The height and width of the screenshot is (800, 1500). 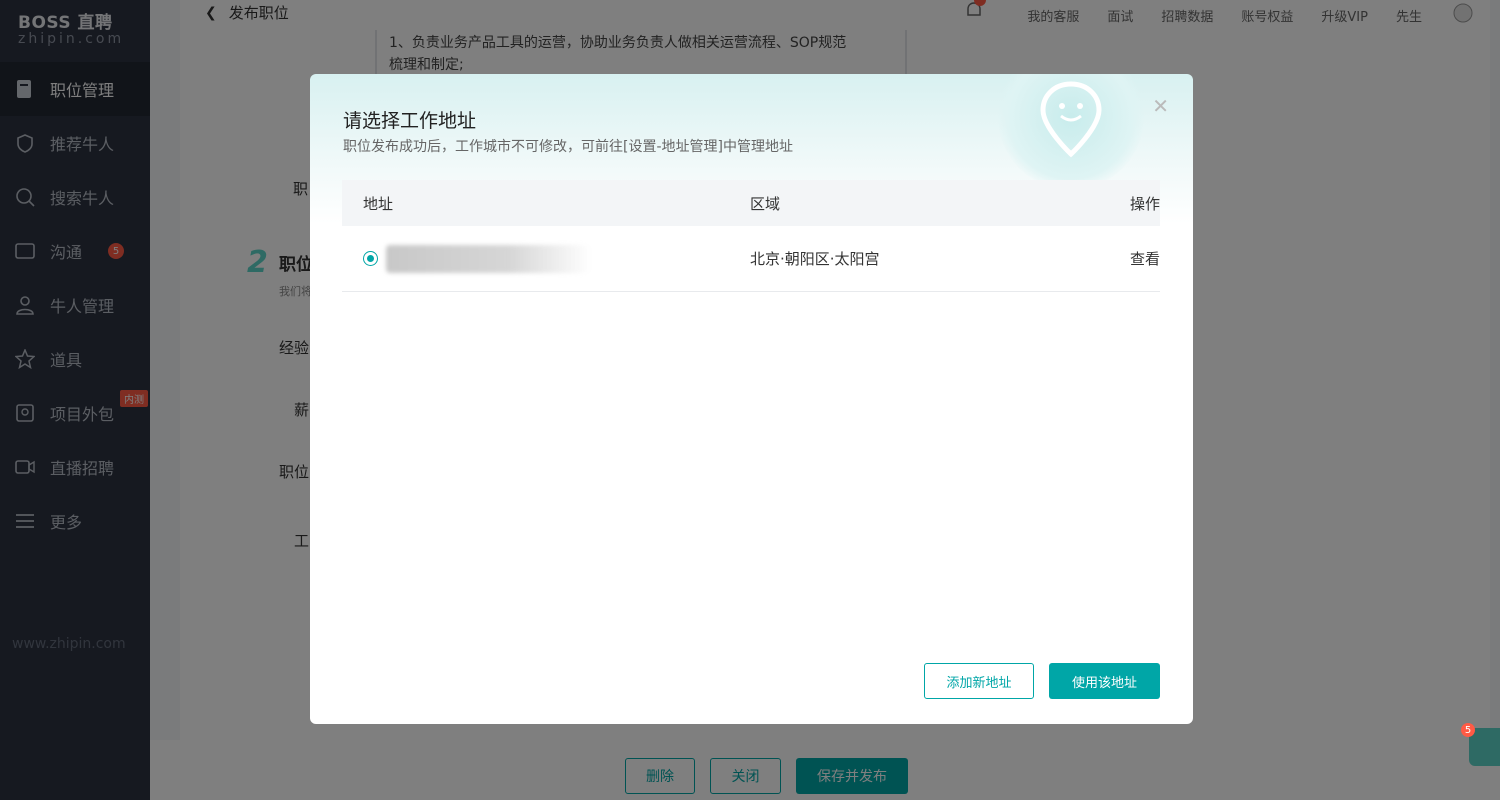 What do you see at coordinates (1160, 106) in the screenshot?
I see `close-icon: ✕` at bounding box center [1160, 106].